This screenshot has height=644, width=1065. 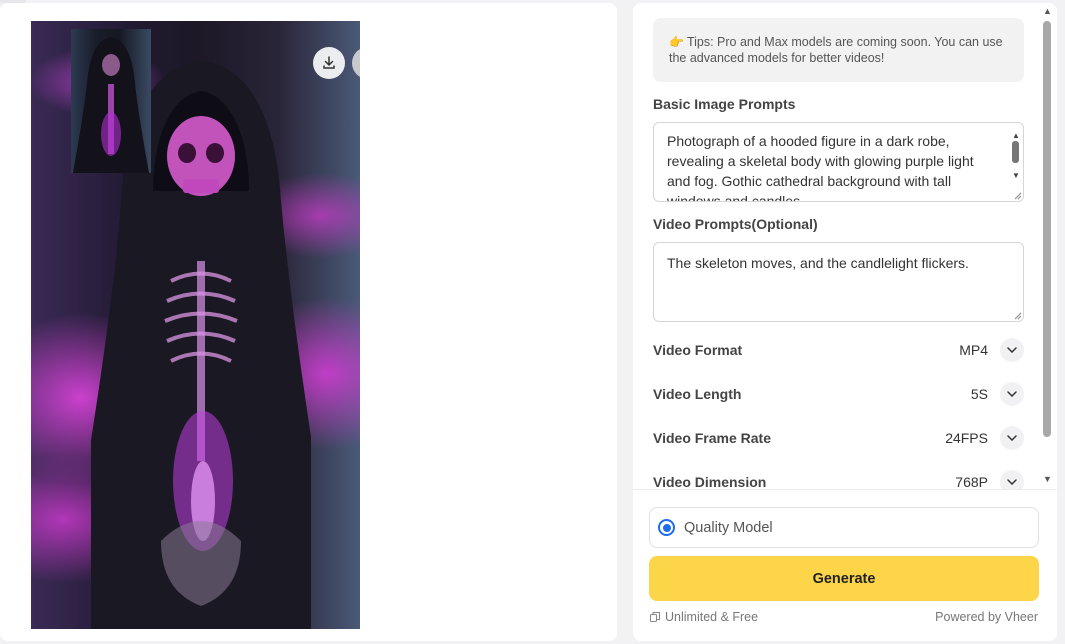 What do you see at coordinates (844, 527) in the screenshot?
I see `quality-model-option: Quality Model` at bounding box center [844, 527].